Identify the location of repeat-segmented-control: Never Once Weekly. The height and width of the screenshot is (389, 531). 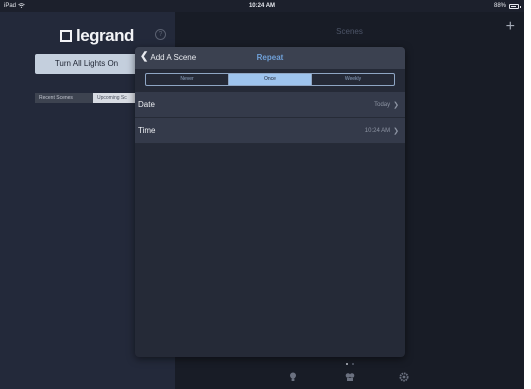
(270, 79).